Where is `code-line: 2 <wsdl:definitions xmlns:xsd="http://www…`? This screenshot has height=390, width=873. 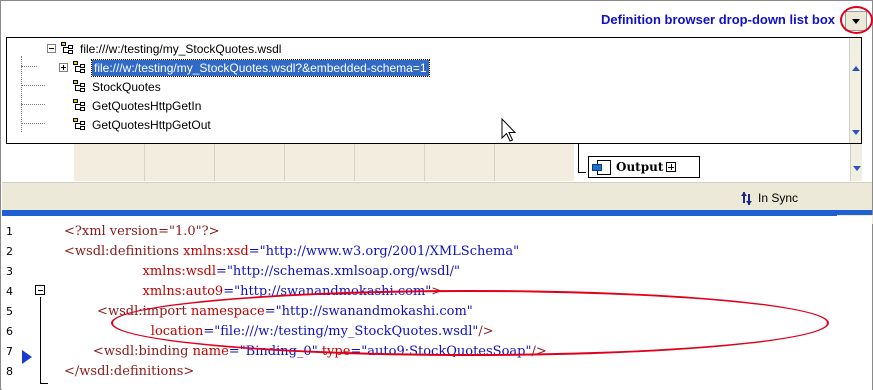
code-line: 2 <wsdl:definitions xmlns:xsd="http://www… is located at coordinates (432, 252).